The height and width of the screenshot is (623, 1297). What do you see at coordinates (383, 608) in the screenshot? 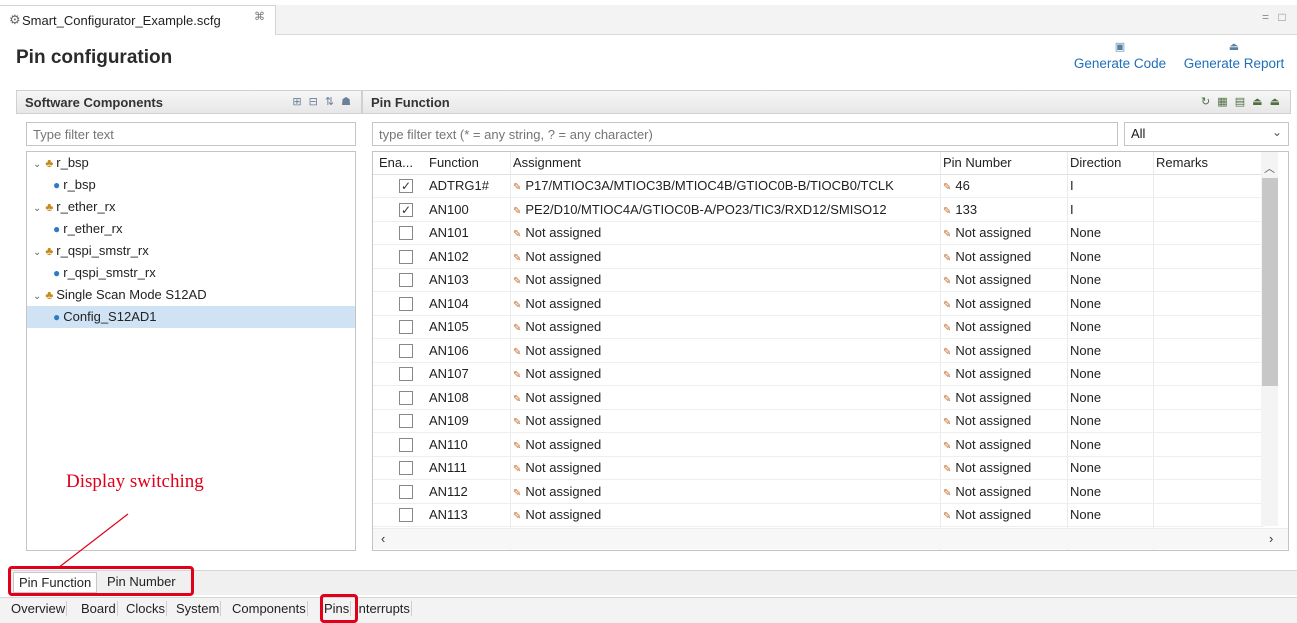
I see `tab-interrupts: Interrupts` at bounding box center [383, 608].